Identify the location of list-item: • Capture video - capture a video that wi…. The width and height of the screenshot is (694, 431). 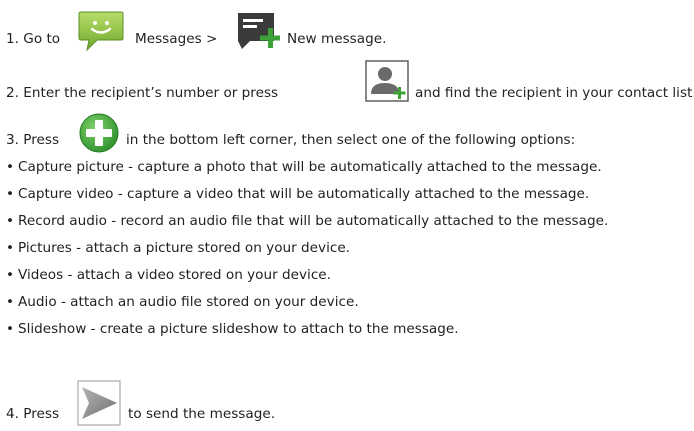
(297, 194).